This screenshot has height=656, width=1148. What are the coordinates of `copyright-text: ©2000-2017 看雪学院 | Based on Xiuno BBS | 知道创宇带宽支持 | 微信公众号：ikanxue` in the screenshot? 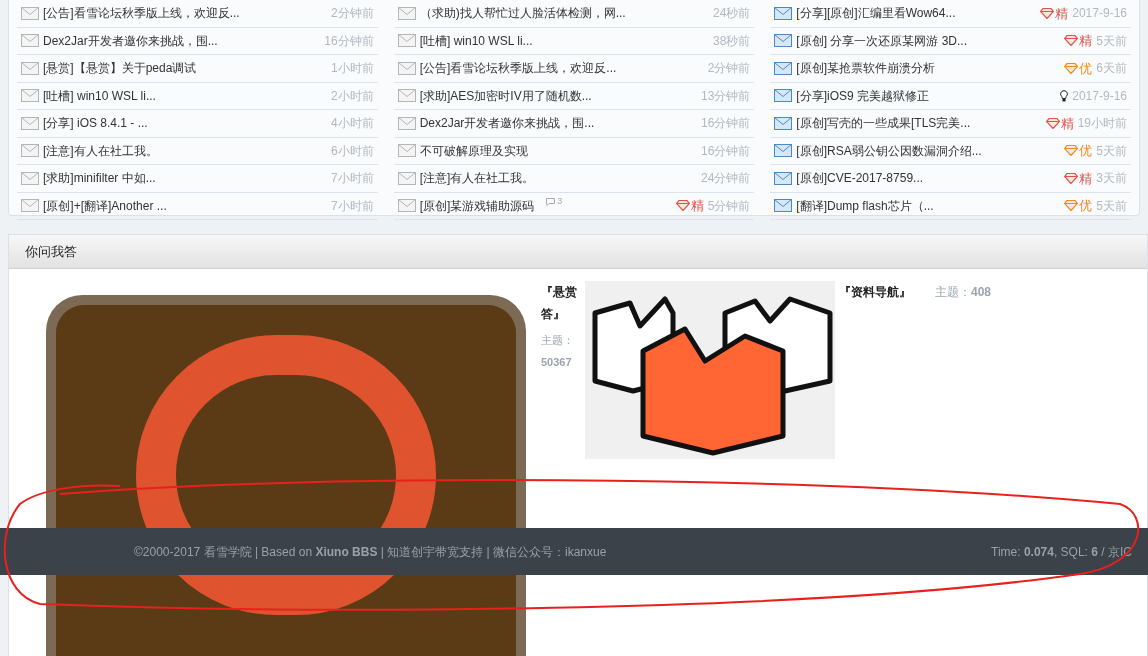 It's located at (370, 552).